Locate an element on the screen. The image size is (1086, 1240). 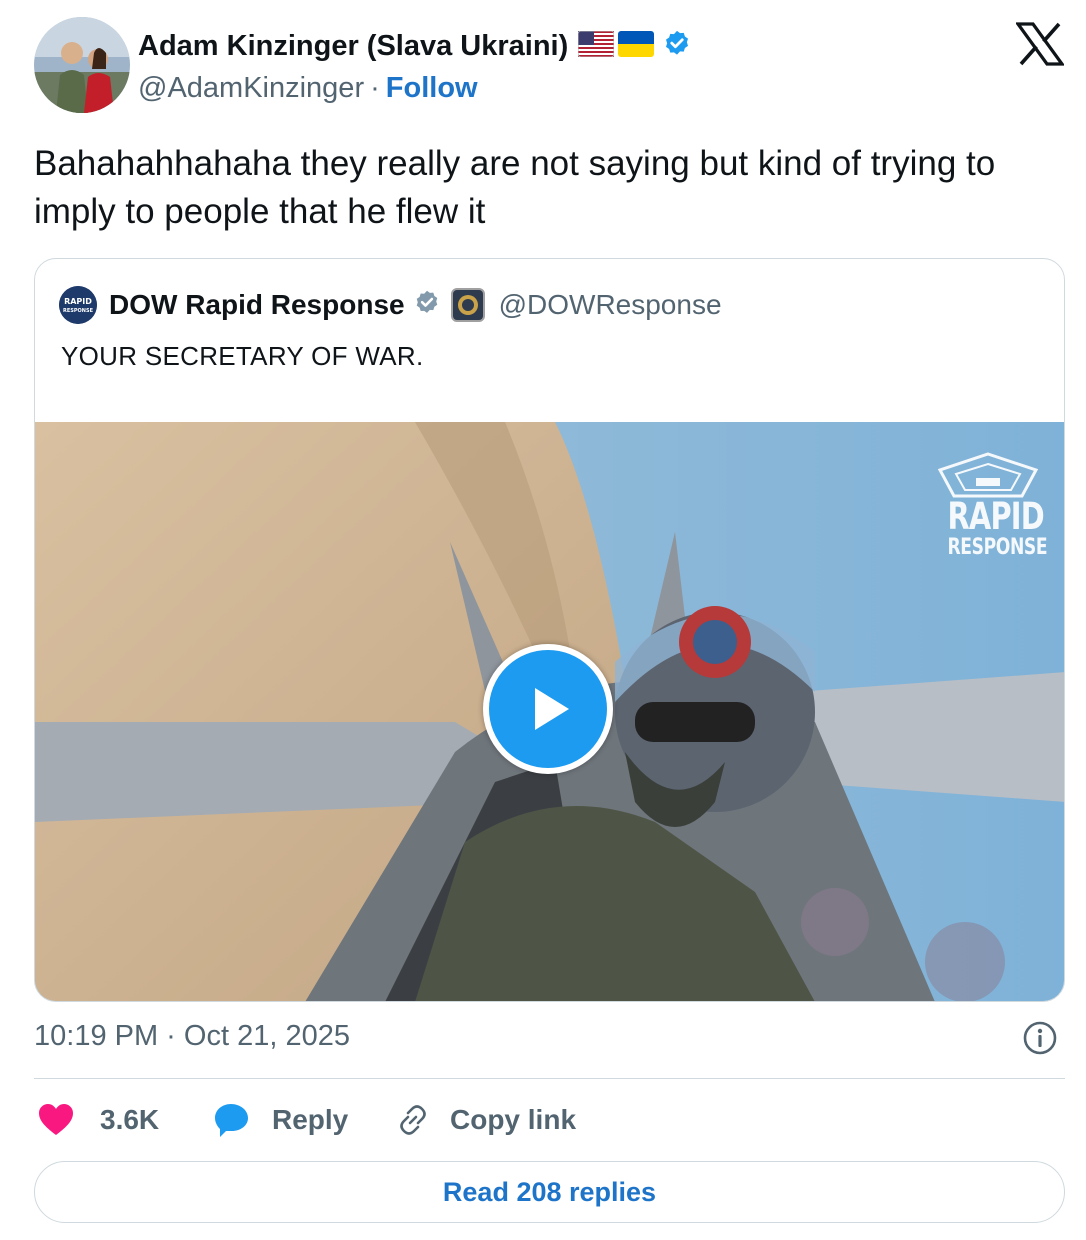
watermark-subtitle: RESPONSE is located at coordinates (997, 547).